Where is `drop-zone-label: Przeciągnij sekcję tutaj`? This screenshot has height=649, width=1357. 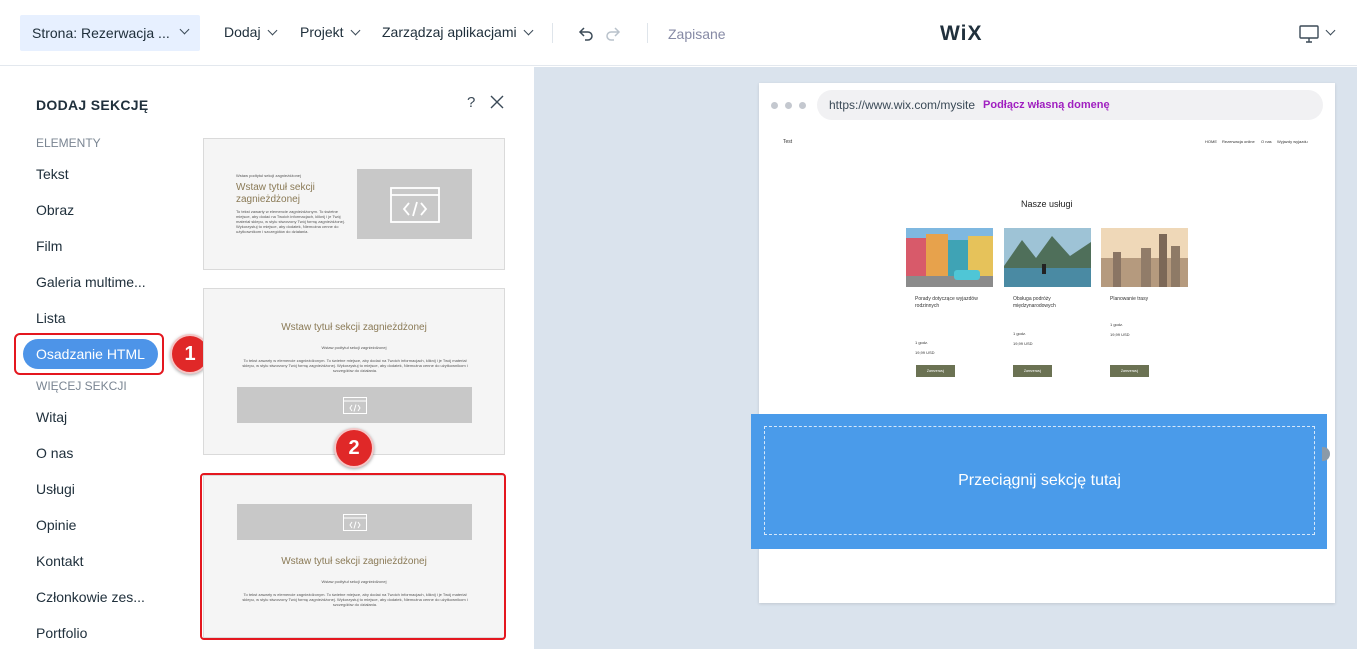 drop-zone-label: Przeciągnij sekcję tutaj is located at coordinates (1039, 480).